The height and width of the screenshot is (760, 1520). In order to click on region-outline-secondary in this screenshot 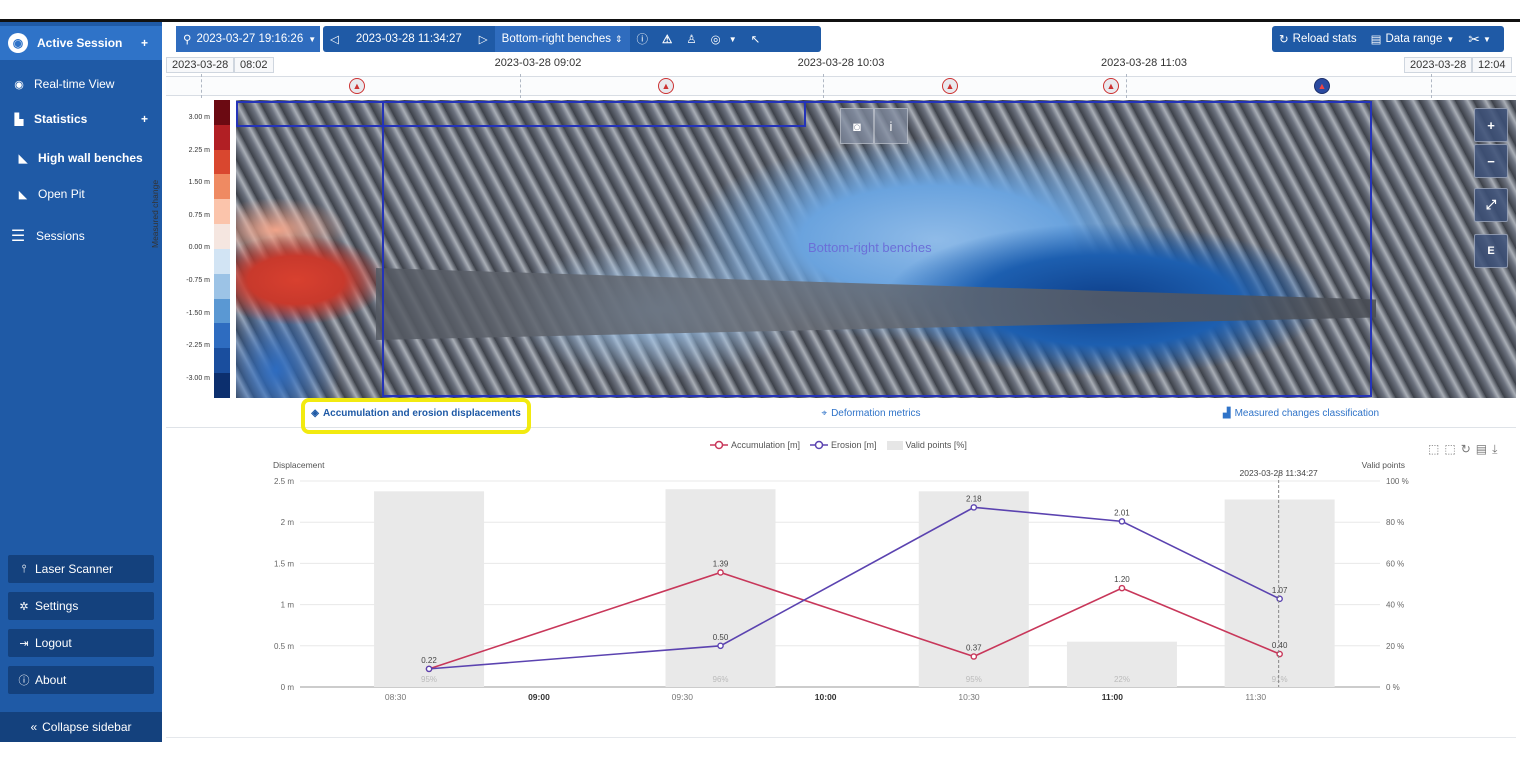, I will do `click(521, 114)`.